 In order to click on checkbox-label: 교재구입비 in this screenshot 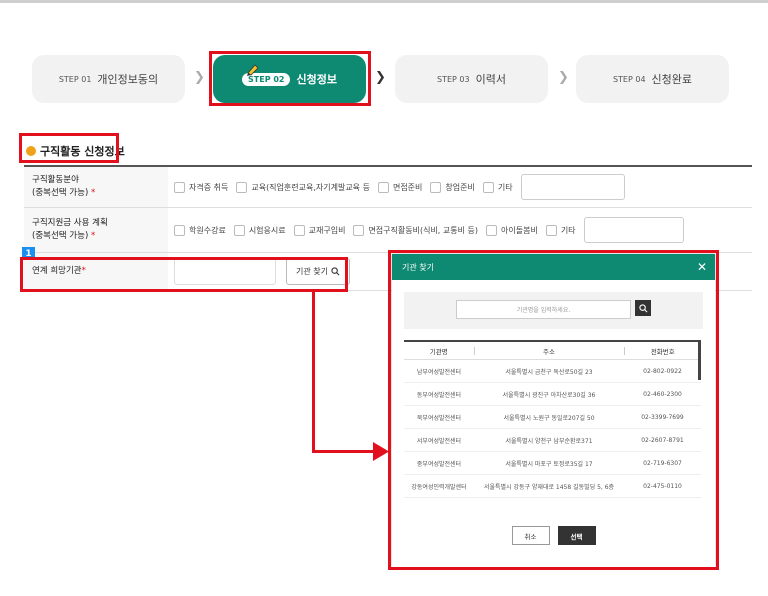, I will do `click(327, 230)`.